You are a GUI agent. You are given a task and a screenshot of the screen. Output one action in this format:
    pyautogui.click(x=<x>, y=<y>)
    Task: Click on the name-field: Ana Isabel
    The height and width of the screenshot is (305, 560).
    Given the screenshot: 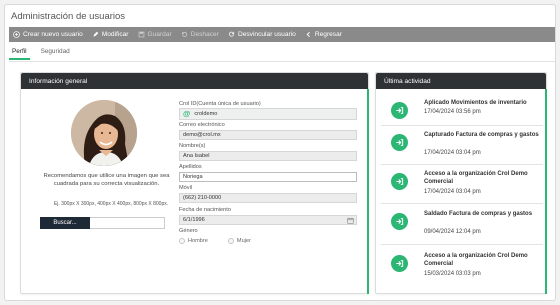 What is the action you would take?
    pyautogui.click(x=268, y=156)
    